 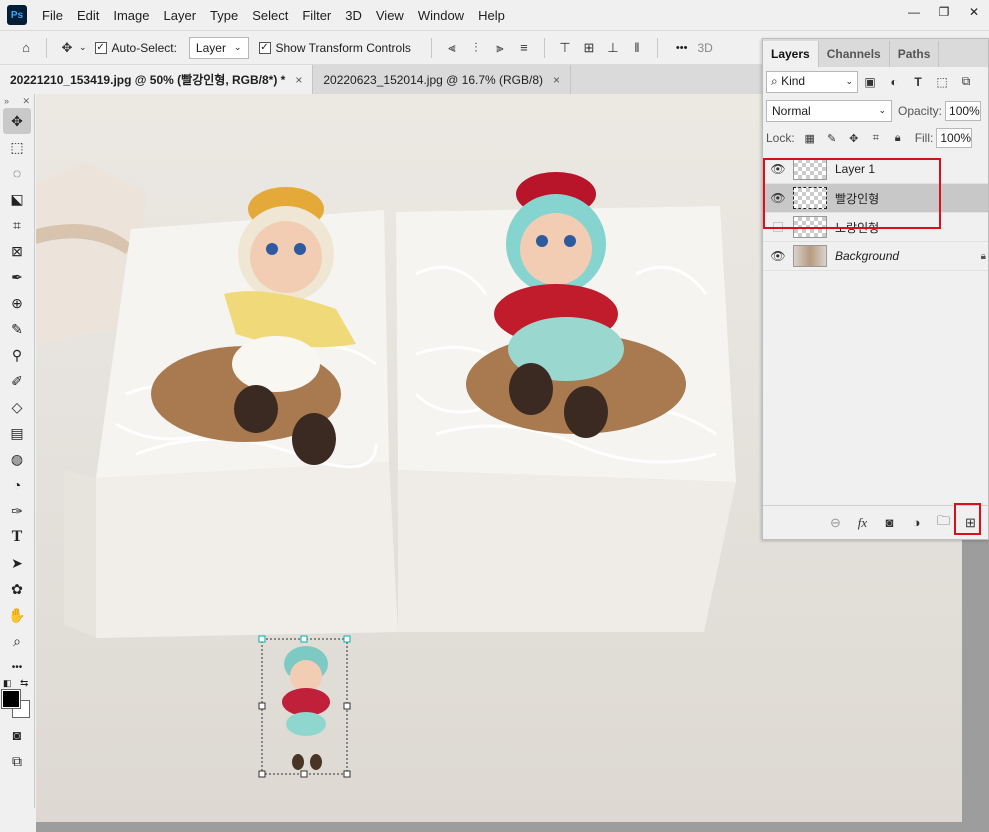 What do you see at coordinates (974, 12) in the screenshot?
I see `close-window-icon: ✕` at bounding box center [974, 12].